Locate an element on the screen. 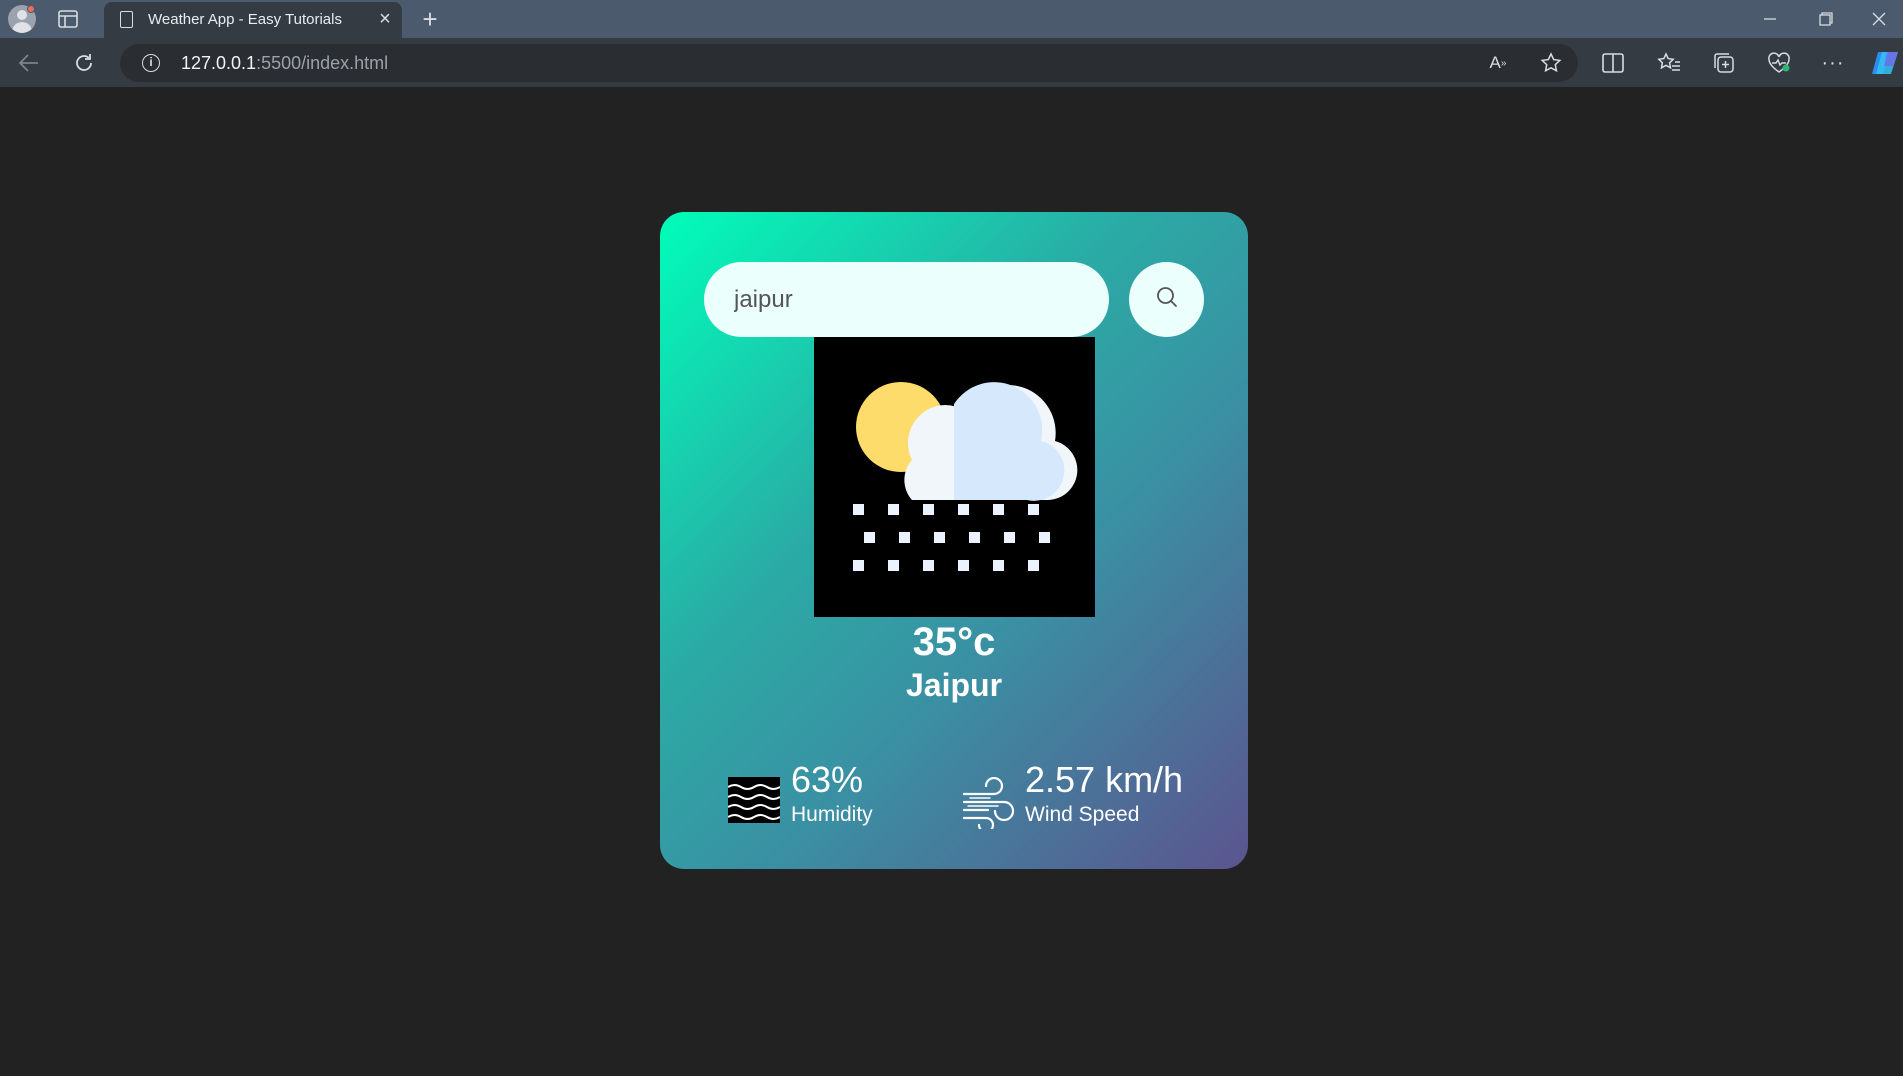 The width and height of the screenshot is (1903, 1076). collections-icon is located at coordinates (1724, 63).